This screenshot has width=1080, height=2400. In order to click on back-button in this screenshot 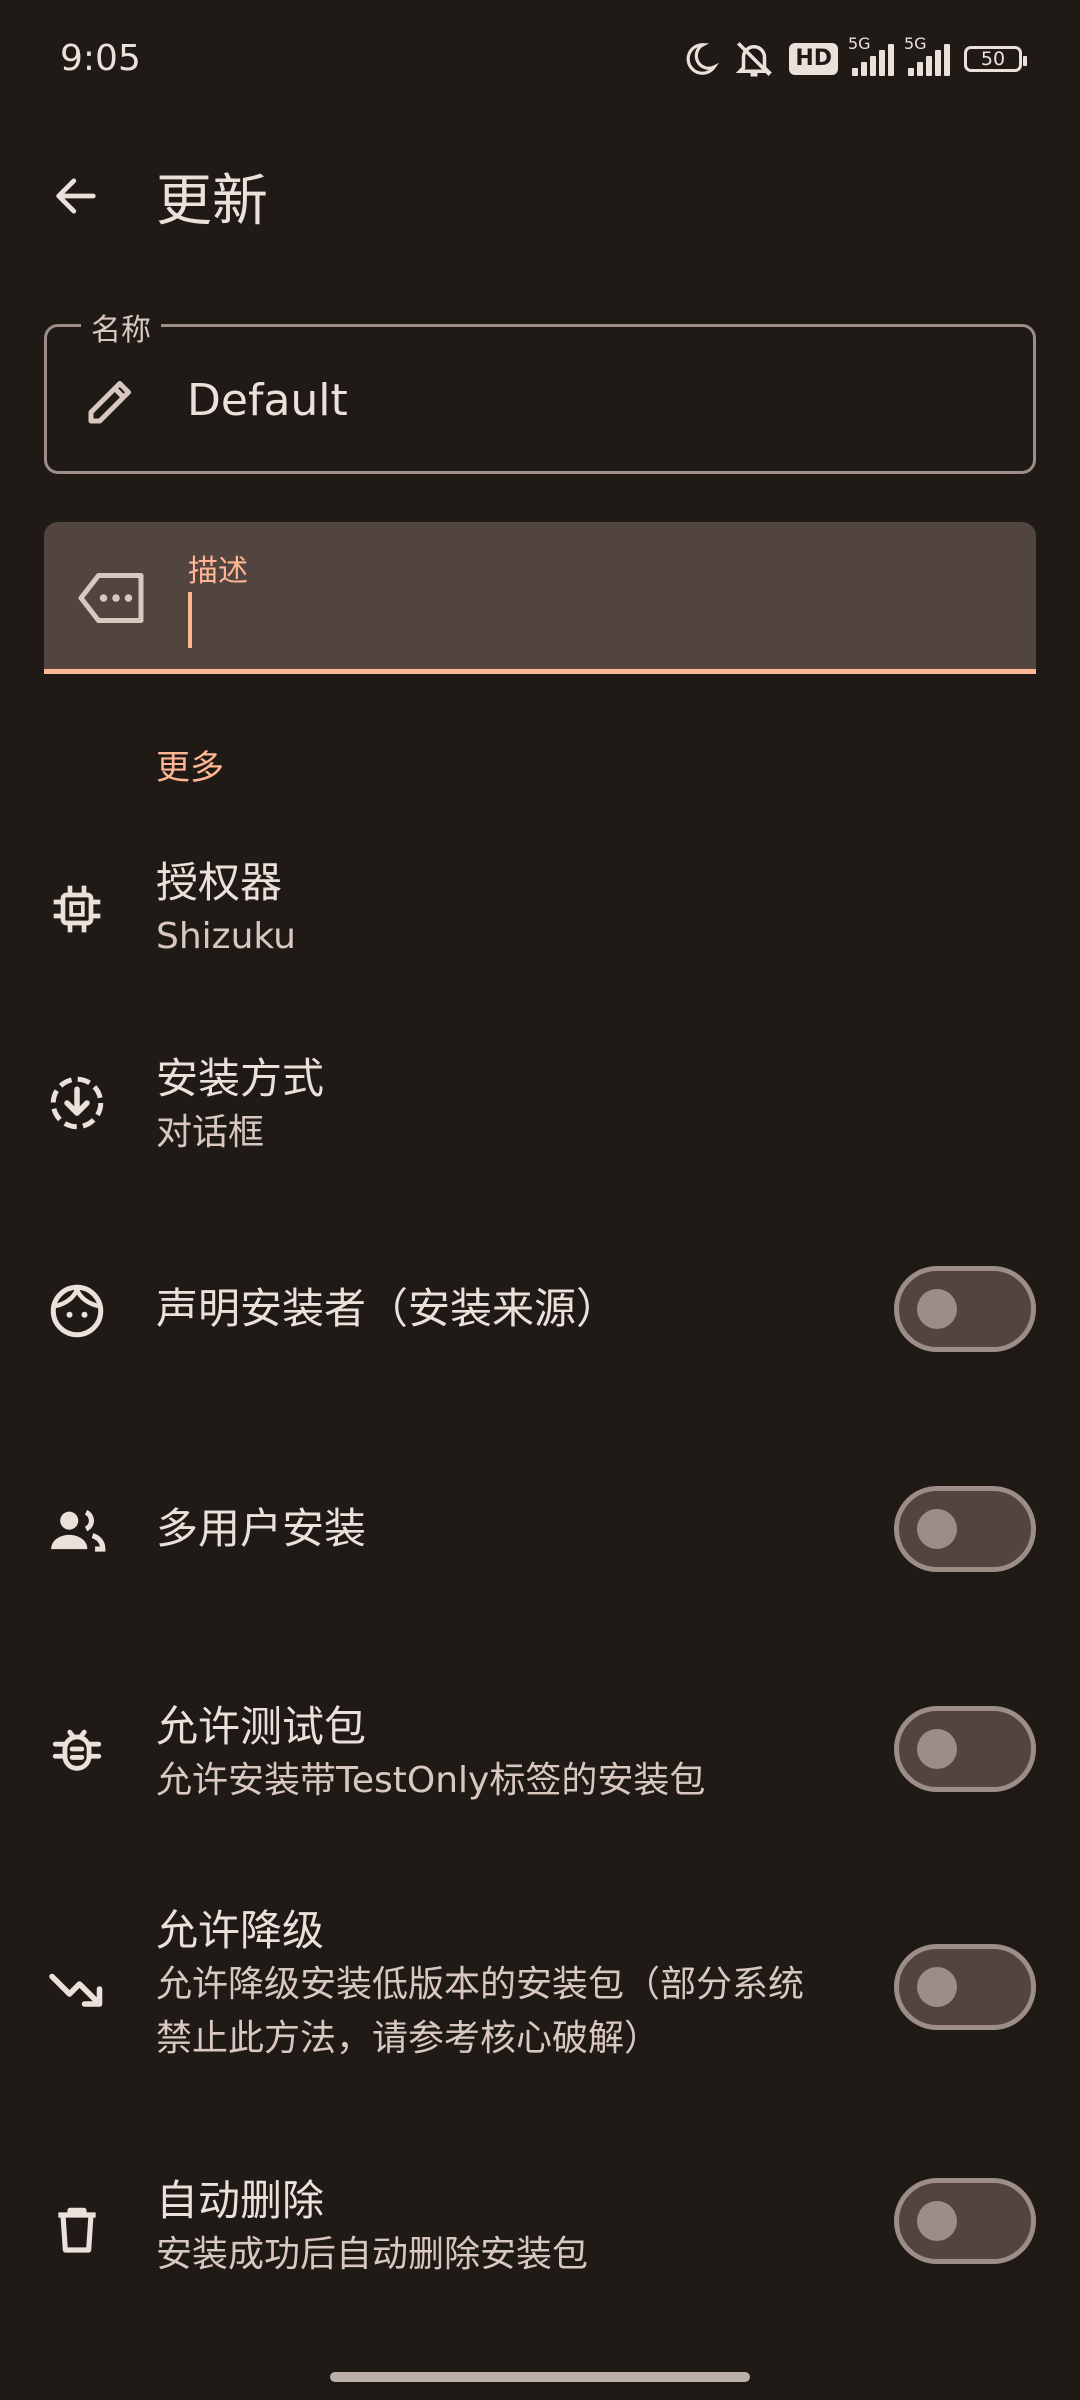, I will do `click(76, 196)`.